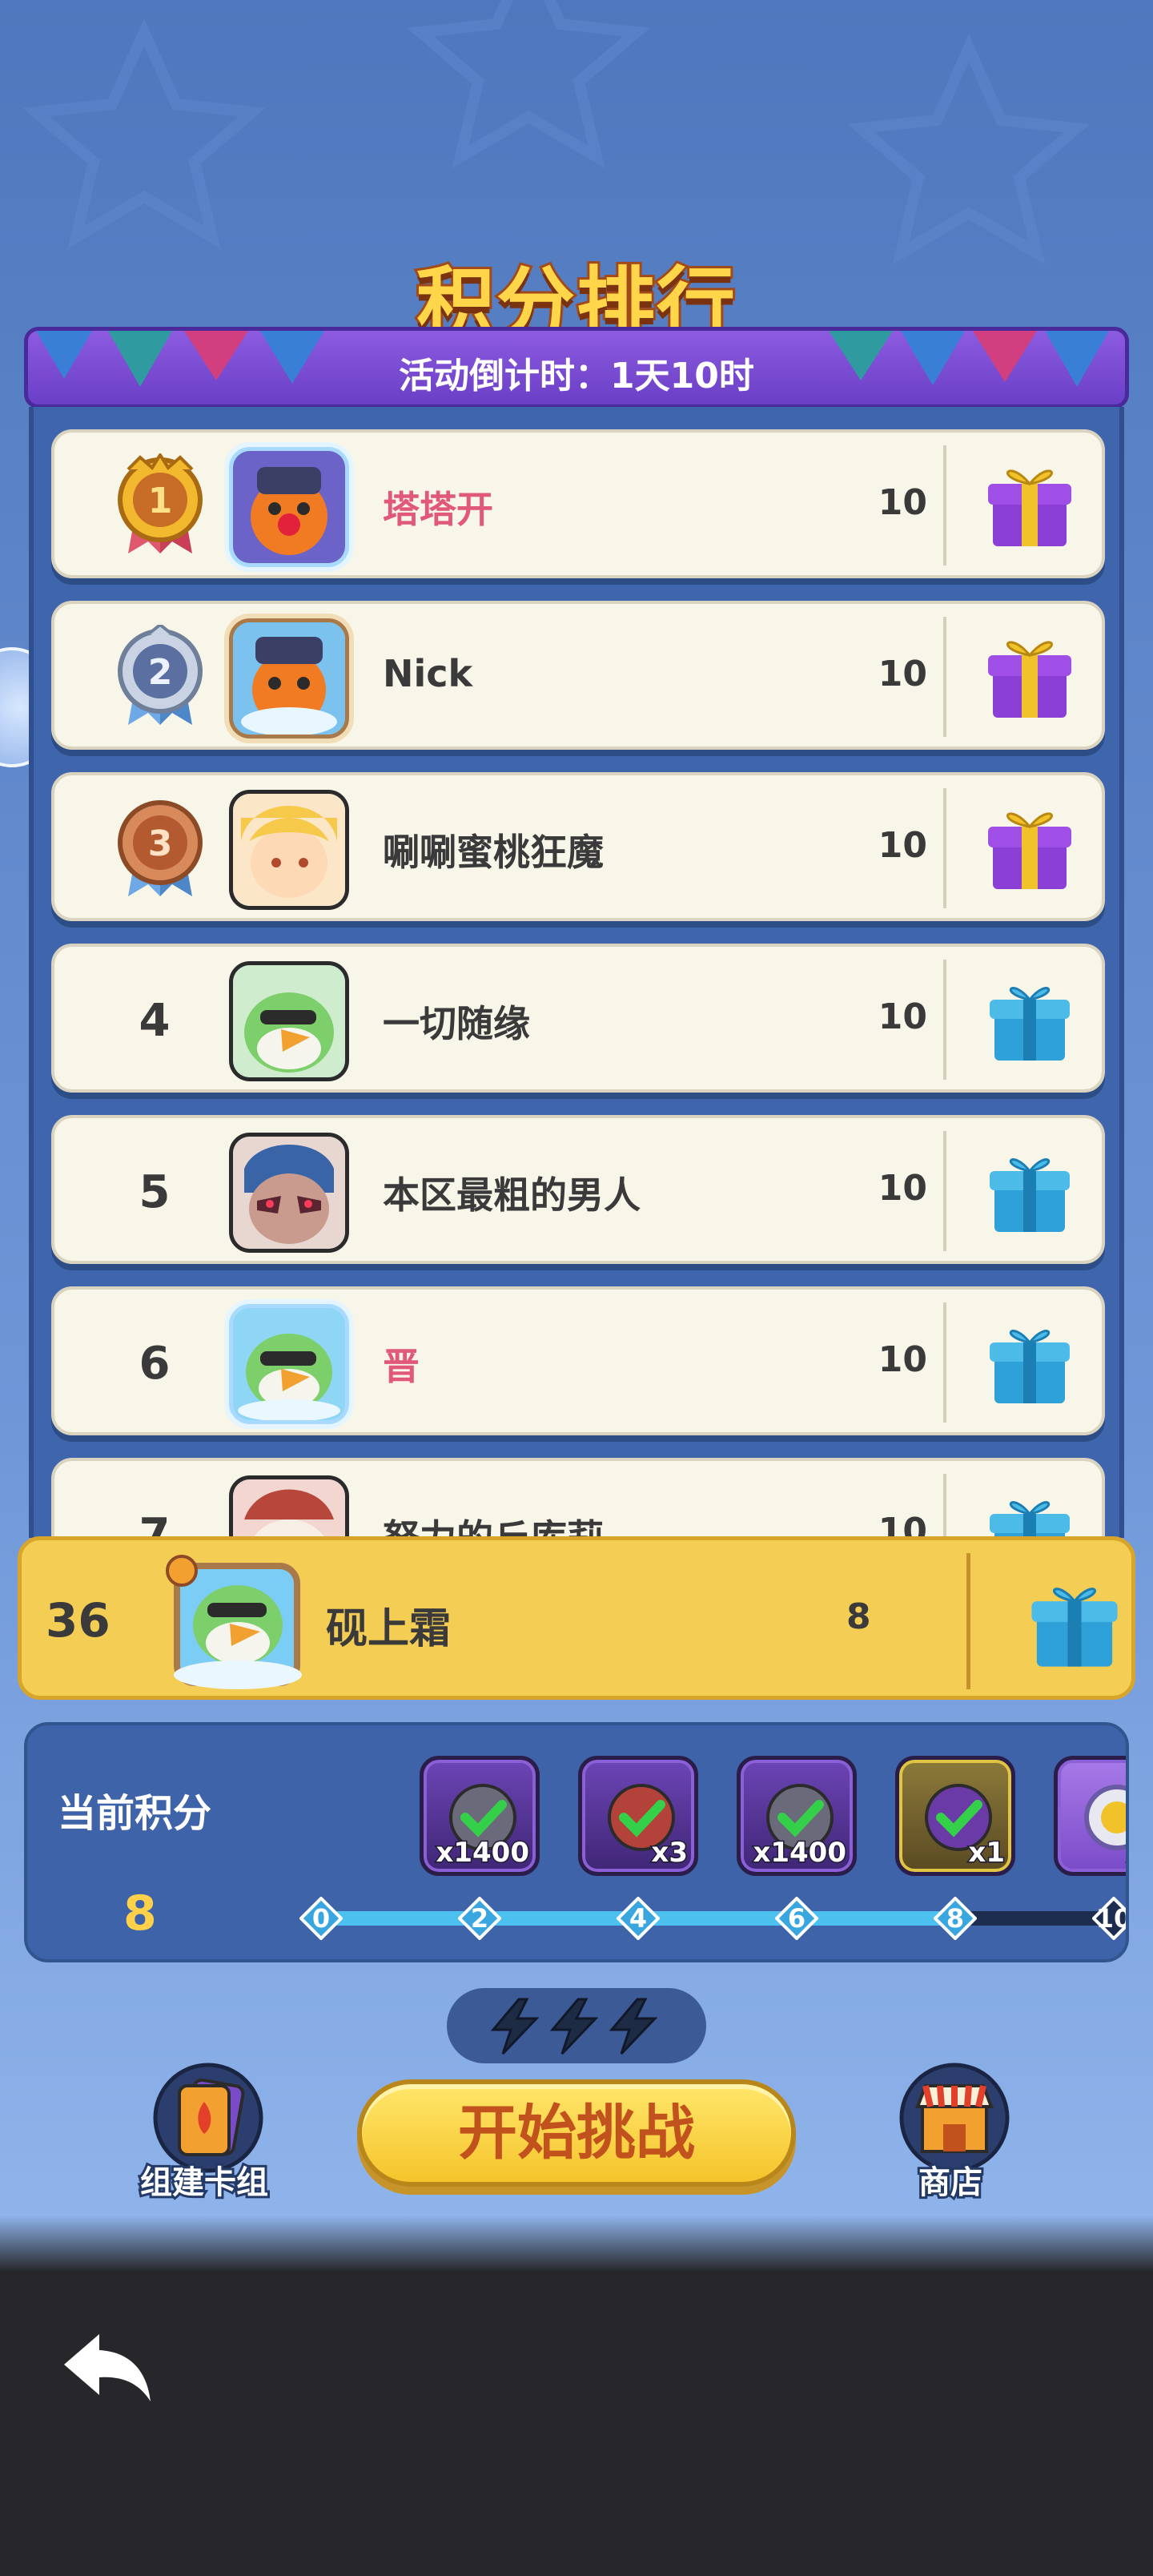  Describe the element at coordinates (576, 1618) in the screenshot. I see `my-rank-row: 36 砚上霜 8` at that location.